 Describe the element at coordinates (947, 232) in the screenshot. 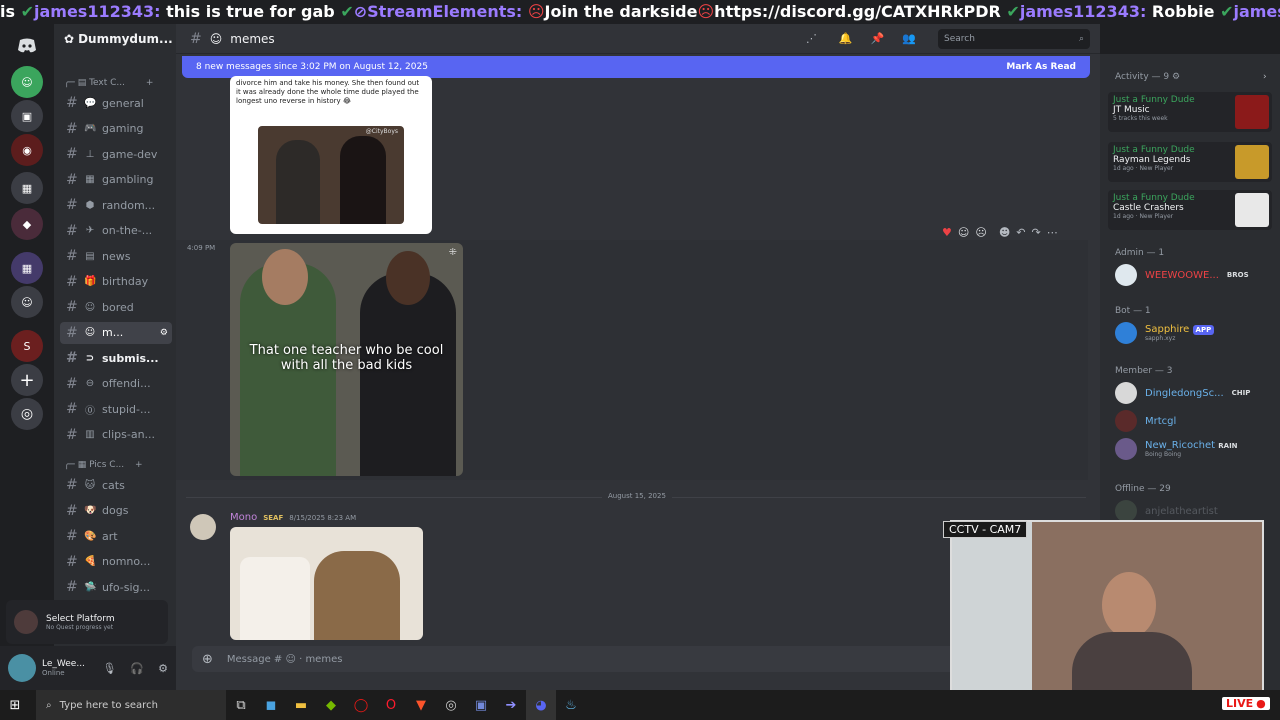

I see `heart-reaction-icon: ♥` at that location.